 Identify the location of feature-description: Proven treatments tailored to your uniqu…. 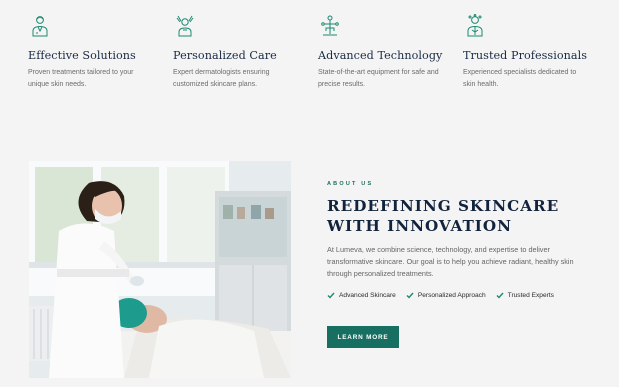
(81, 78).